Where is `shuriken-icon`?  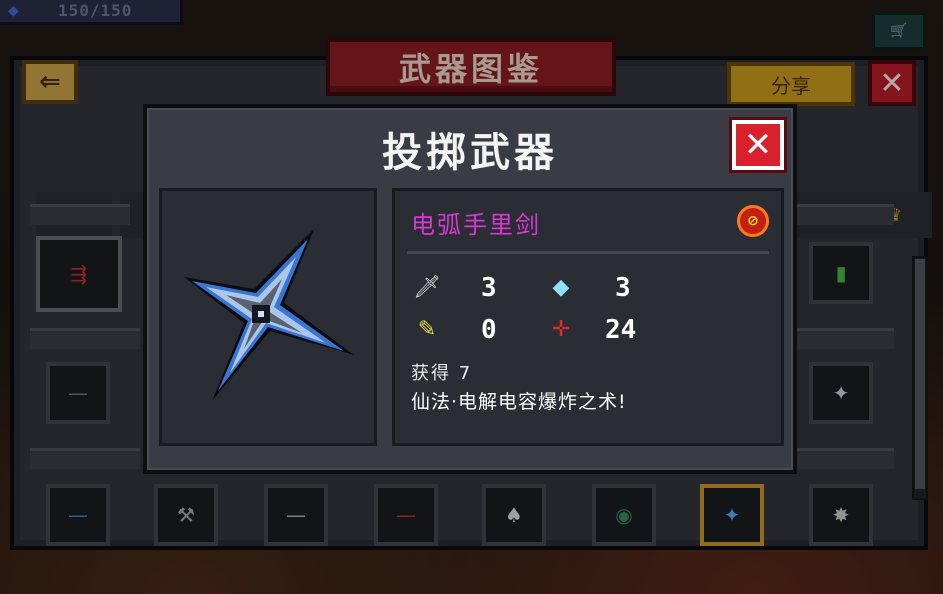
shuriken-icon is located at coordinates (269, 315).